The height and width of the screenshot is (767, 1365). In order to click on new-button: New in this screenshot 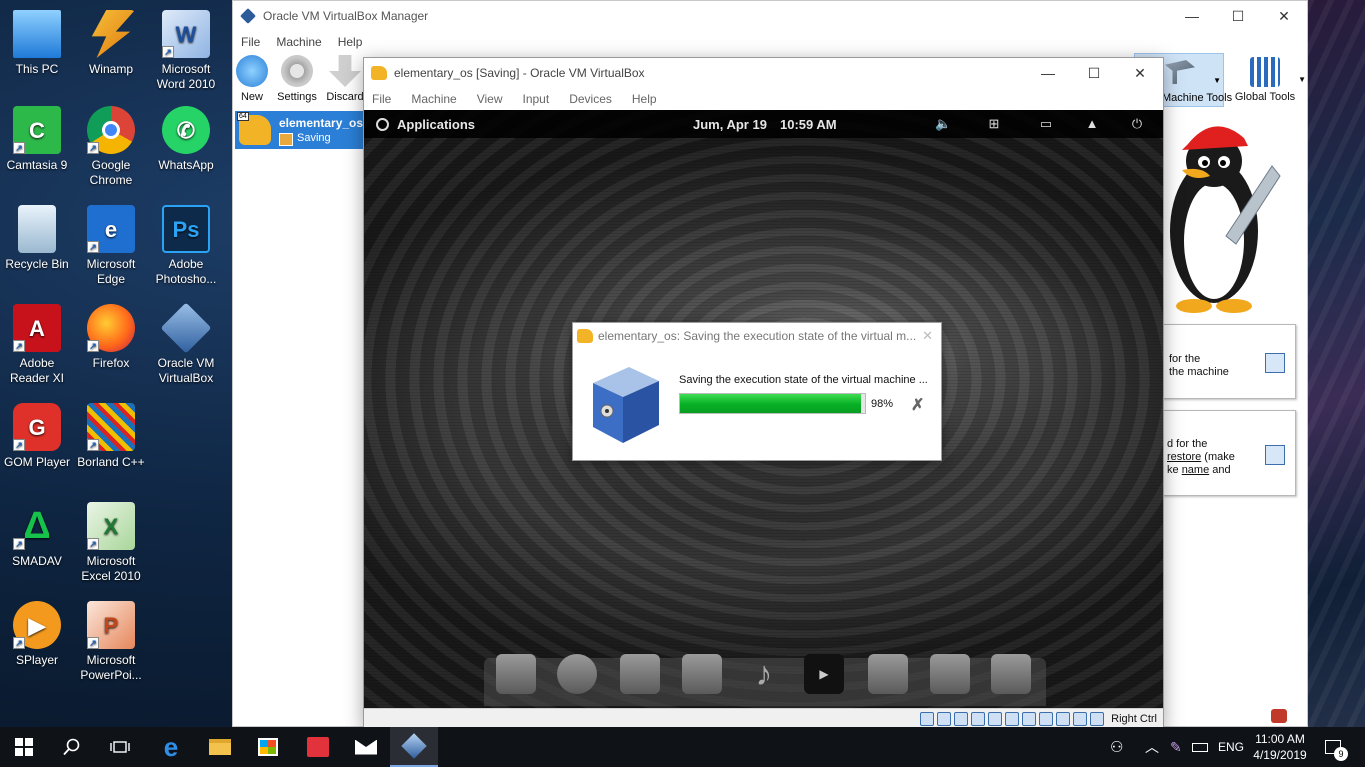, I will do `click(252, 79)`.